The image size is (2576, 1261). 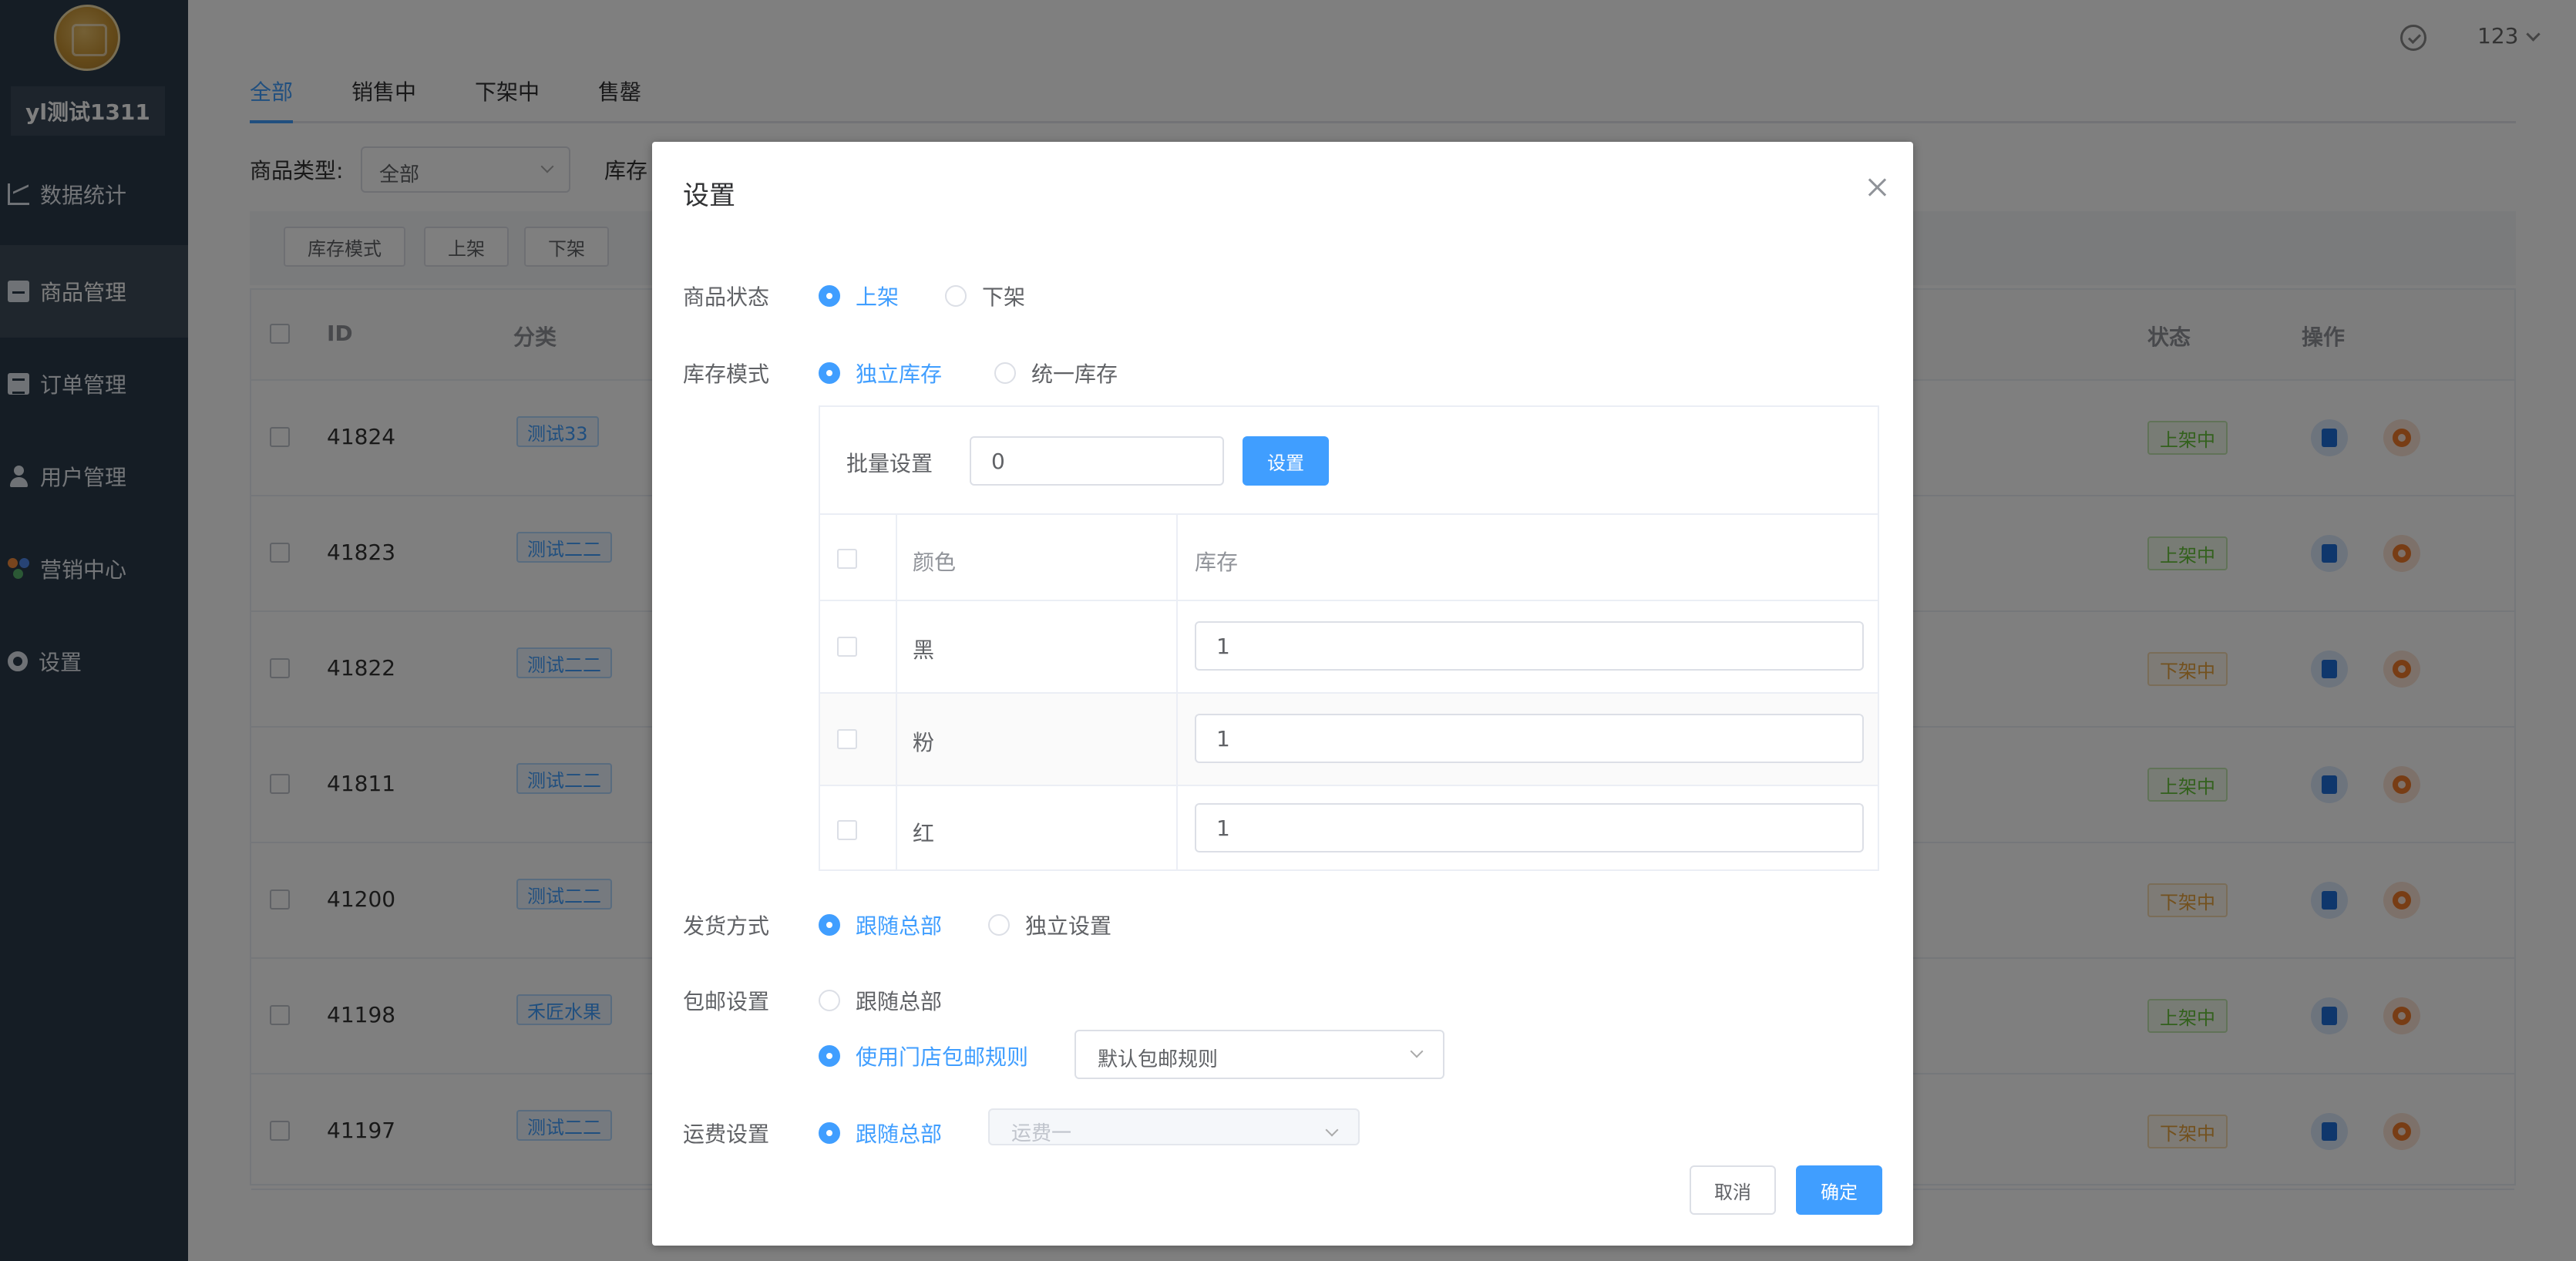 I want to click on radio-independent-stock: 独立库存, so click(x=880, y=373).